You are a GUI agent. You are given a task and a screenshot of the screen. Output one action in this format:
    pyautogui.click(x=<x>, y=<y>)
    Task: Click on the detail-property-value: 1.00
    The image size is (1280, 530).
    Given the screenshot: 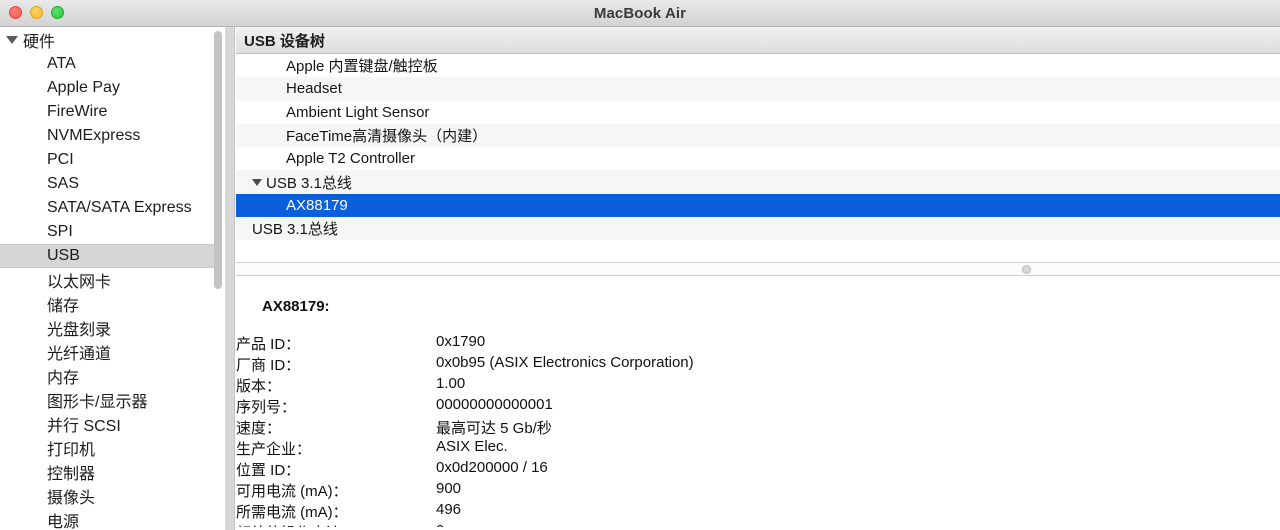 What is the action you would take?
    pyautogui.click(x=451, y=383)
    